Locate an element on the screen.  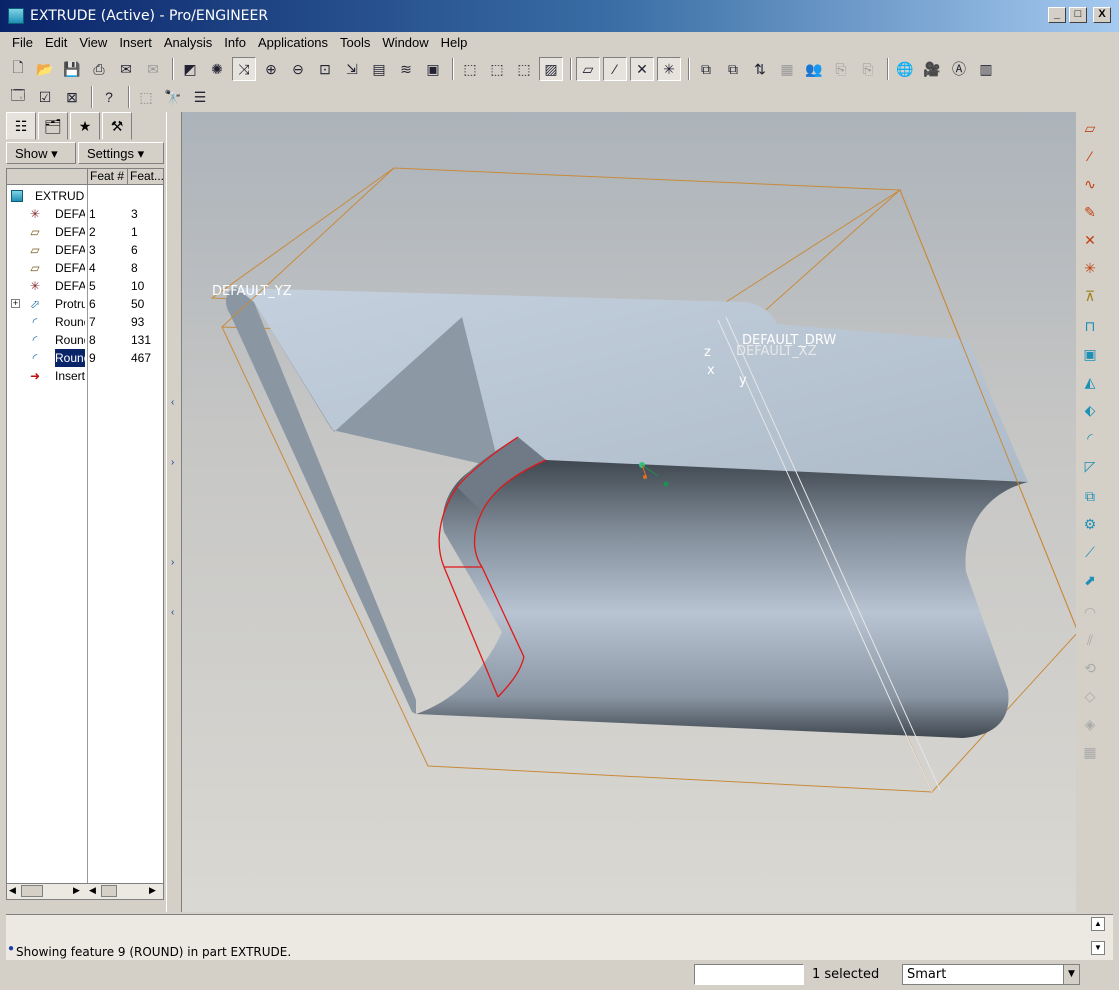
model-tree-tab-icon: ☷ is located at coordinates (21, 126).